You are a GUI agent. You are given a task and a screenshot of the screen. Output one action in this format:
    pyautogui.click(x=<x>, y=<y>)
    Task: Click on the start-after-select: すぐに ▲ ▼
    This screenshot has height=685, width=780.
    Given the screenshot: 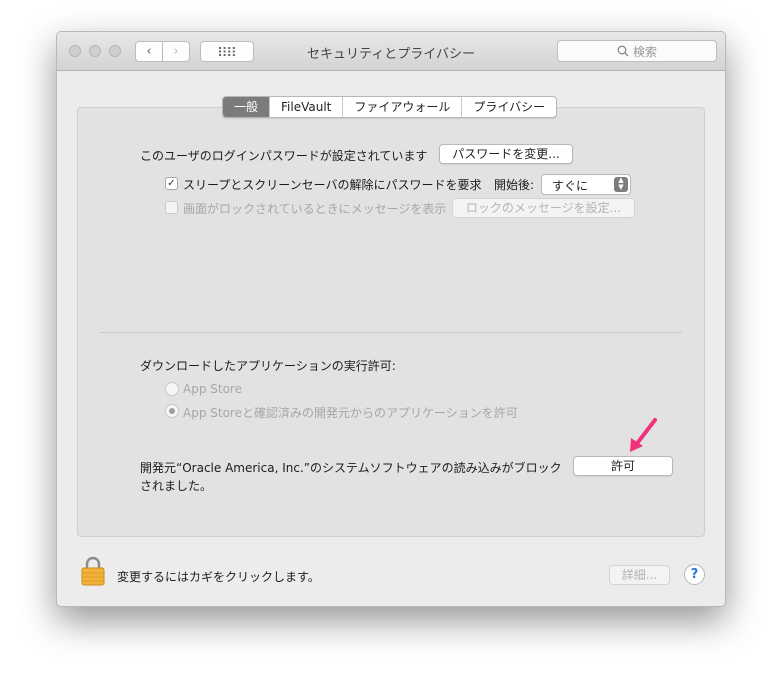 What is the action you would take?
    pyautogui.click(x=586, y=184)
    